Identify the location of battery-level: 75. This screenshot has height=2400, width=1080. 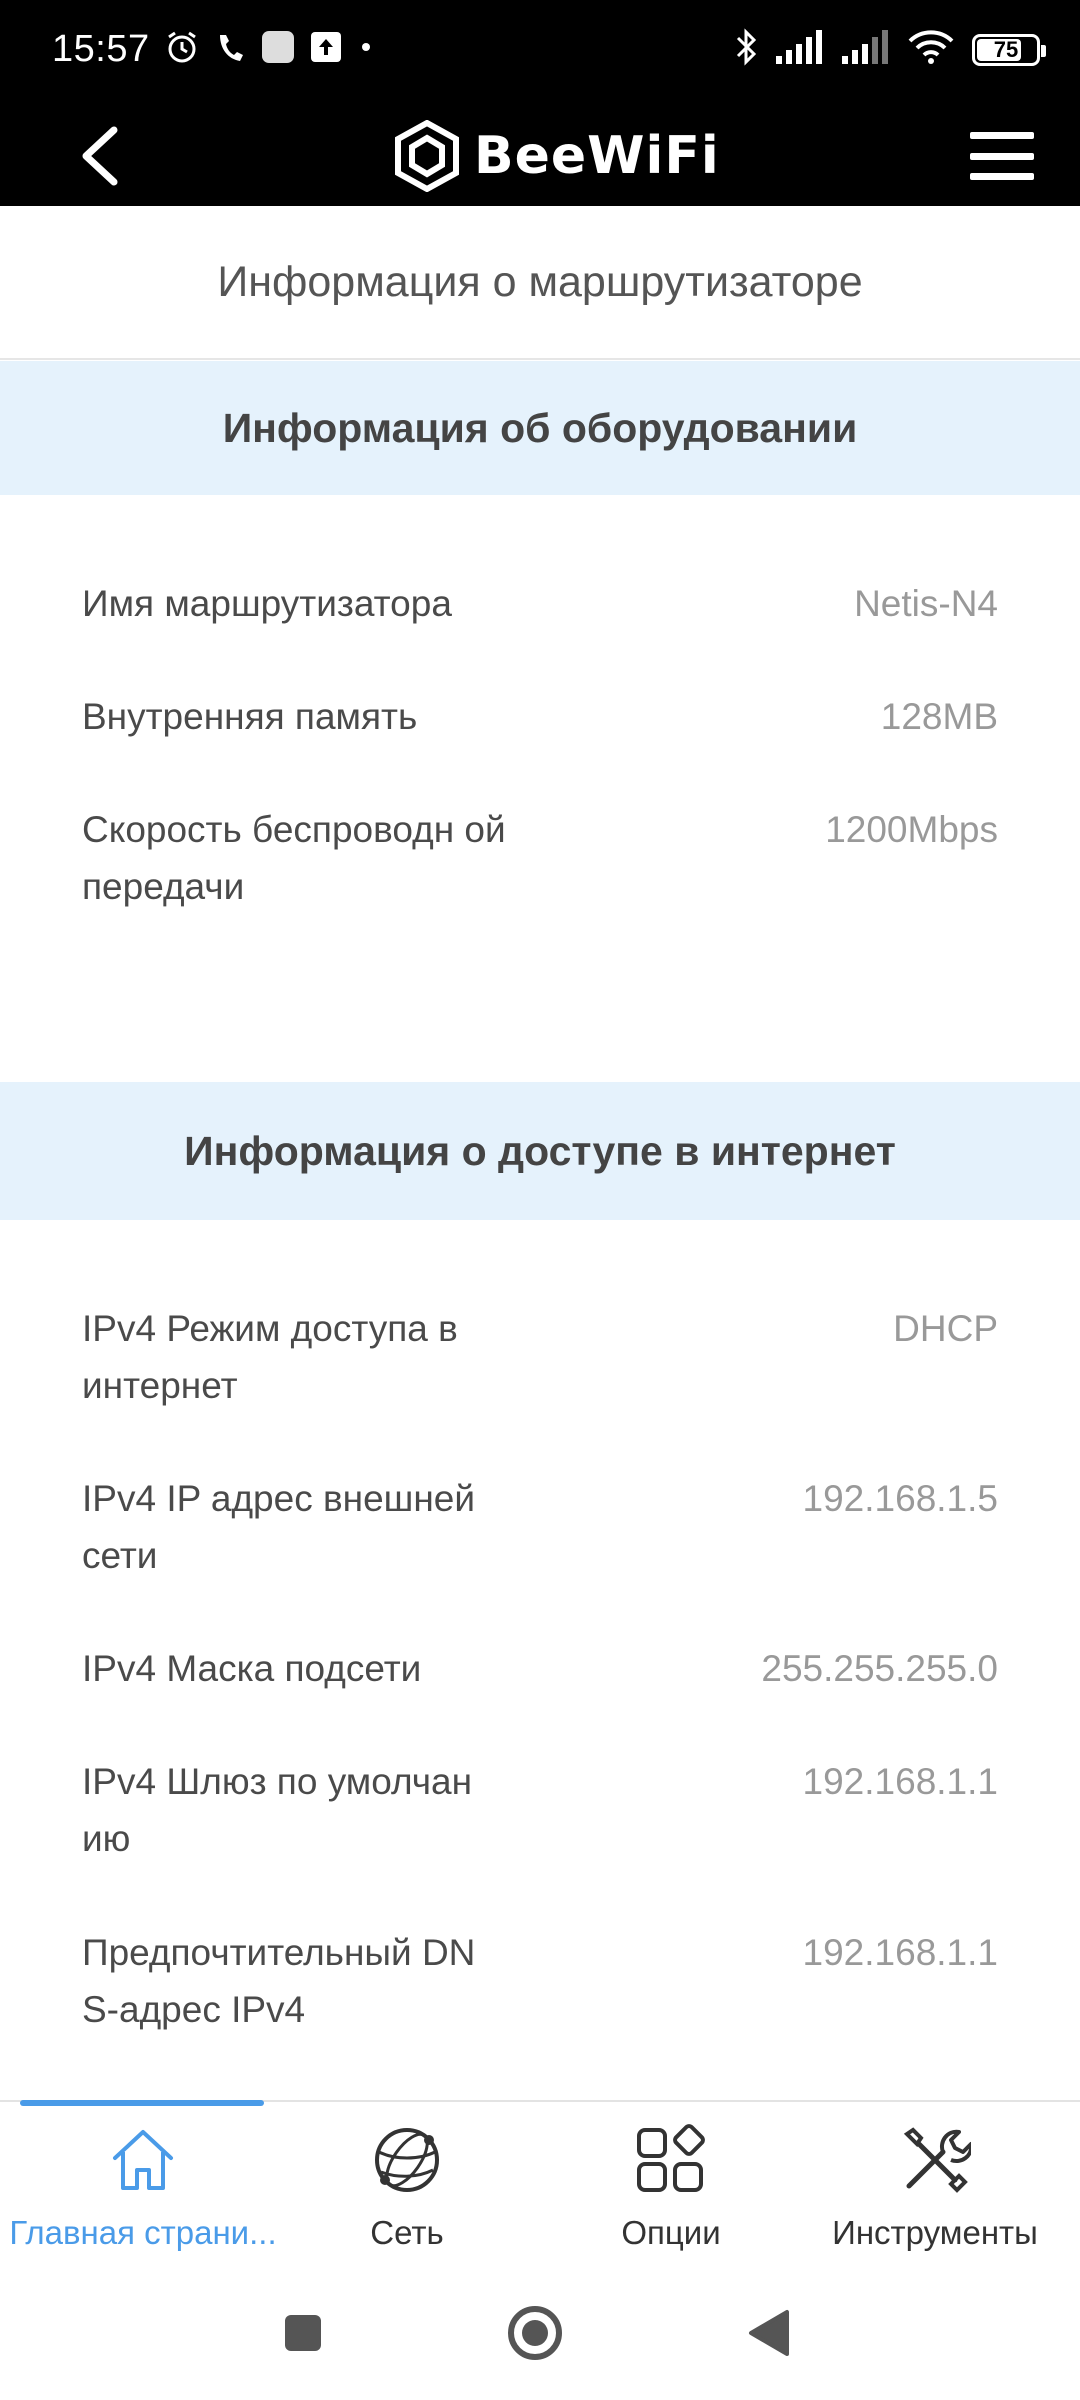
(1006, 49).